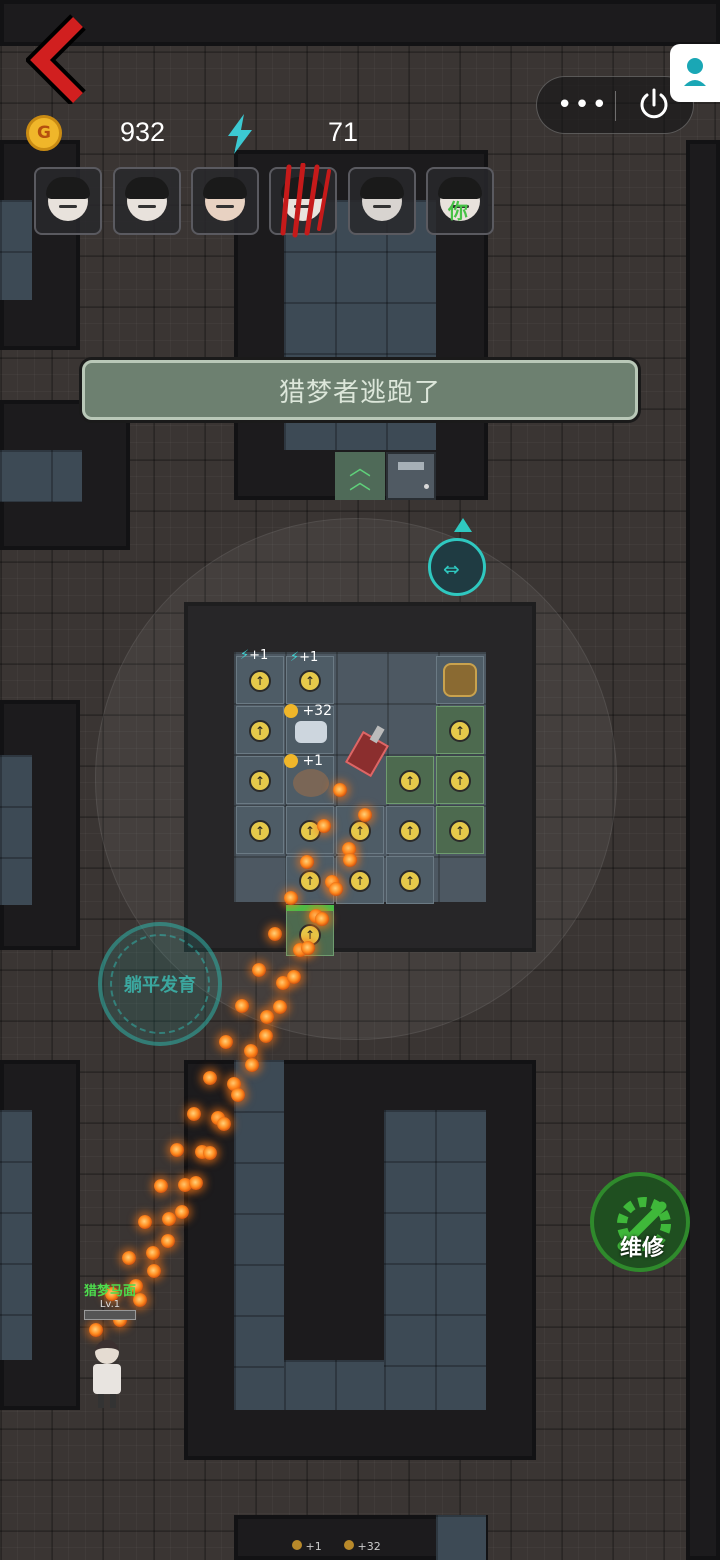  What do you see at coordinates (360, 476) in the screenshot?
I see `room-exit-tile: ︿ ︿` at bounding box center [360, 476].